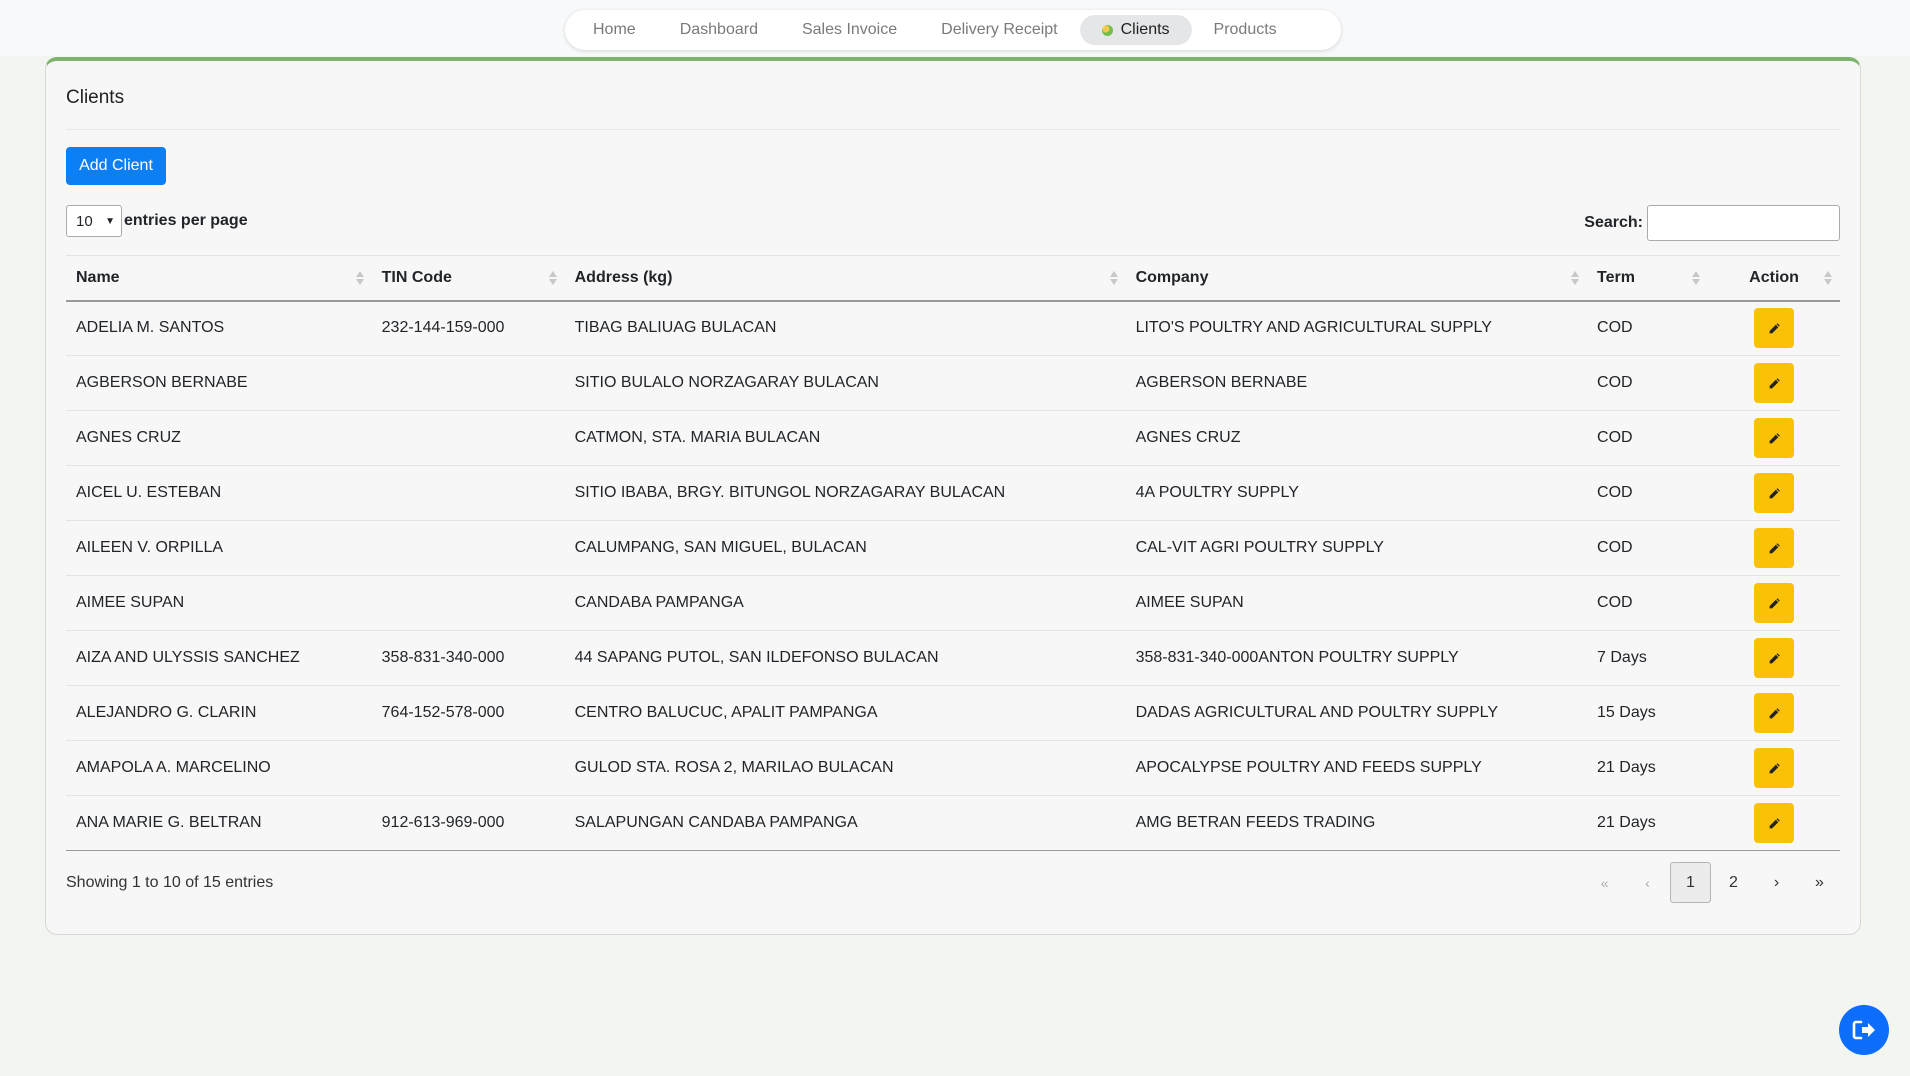  What do you see at coordinates (845, 603) in the screenshot?
I see `cell-address: CANDABA PAMPANGA` at bounding box center [845, 603].